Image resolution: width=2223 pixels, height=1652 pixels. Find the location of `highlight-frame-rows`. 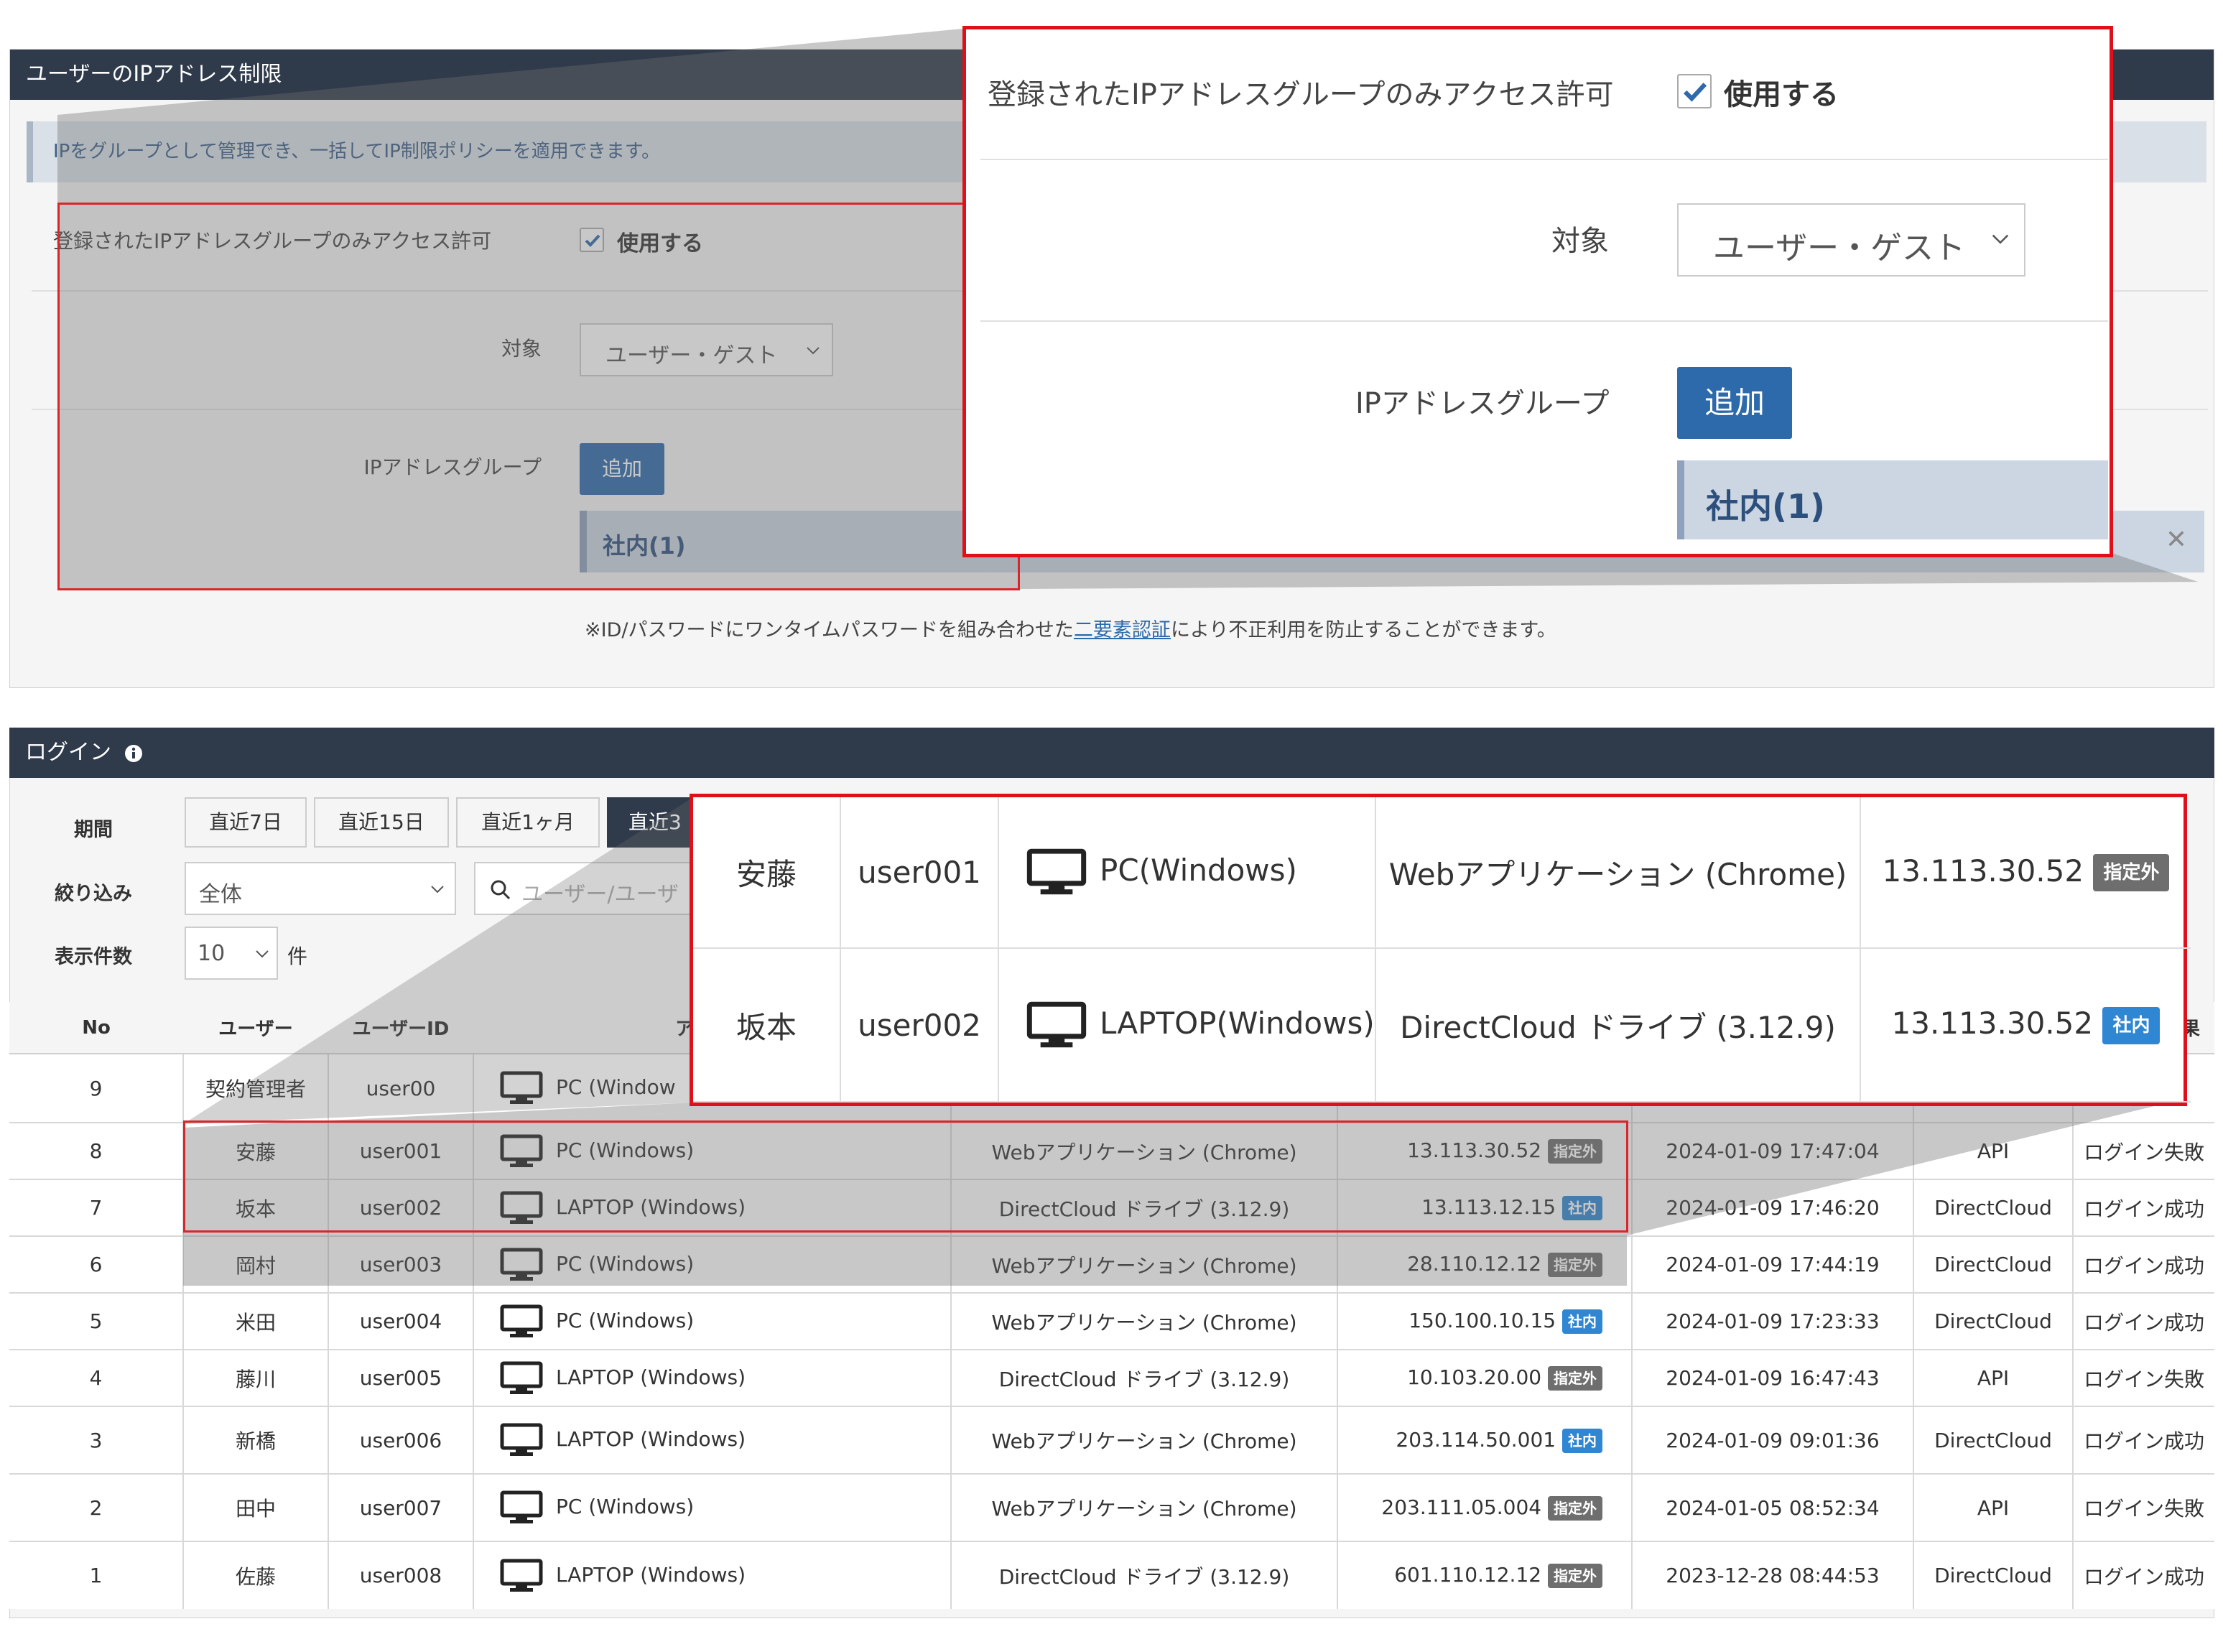

highlight-frame-rows is located at coordinates (905, 1176).